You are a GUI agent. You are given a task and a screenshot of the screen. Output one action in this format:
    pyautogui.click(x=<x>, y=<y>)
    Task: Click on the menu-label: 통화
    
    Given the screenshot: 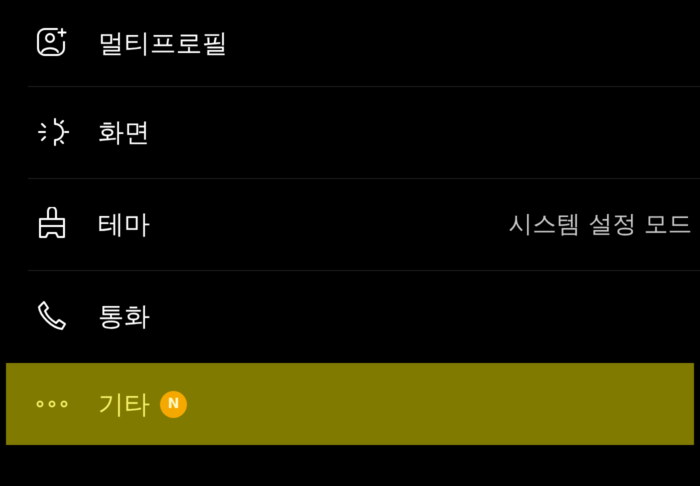 What is the action you would take?
    pyautogui.click(x=124, y=317)
    